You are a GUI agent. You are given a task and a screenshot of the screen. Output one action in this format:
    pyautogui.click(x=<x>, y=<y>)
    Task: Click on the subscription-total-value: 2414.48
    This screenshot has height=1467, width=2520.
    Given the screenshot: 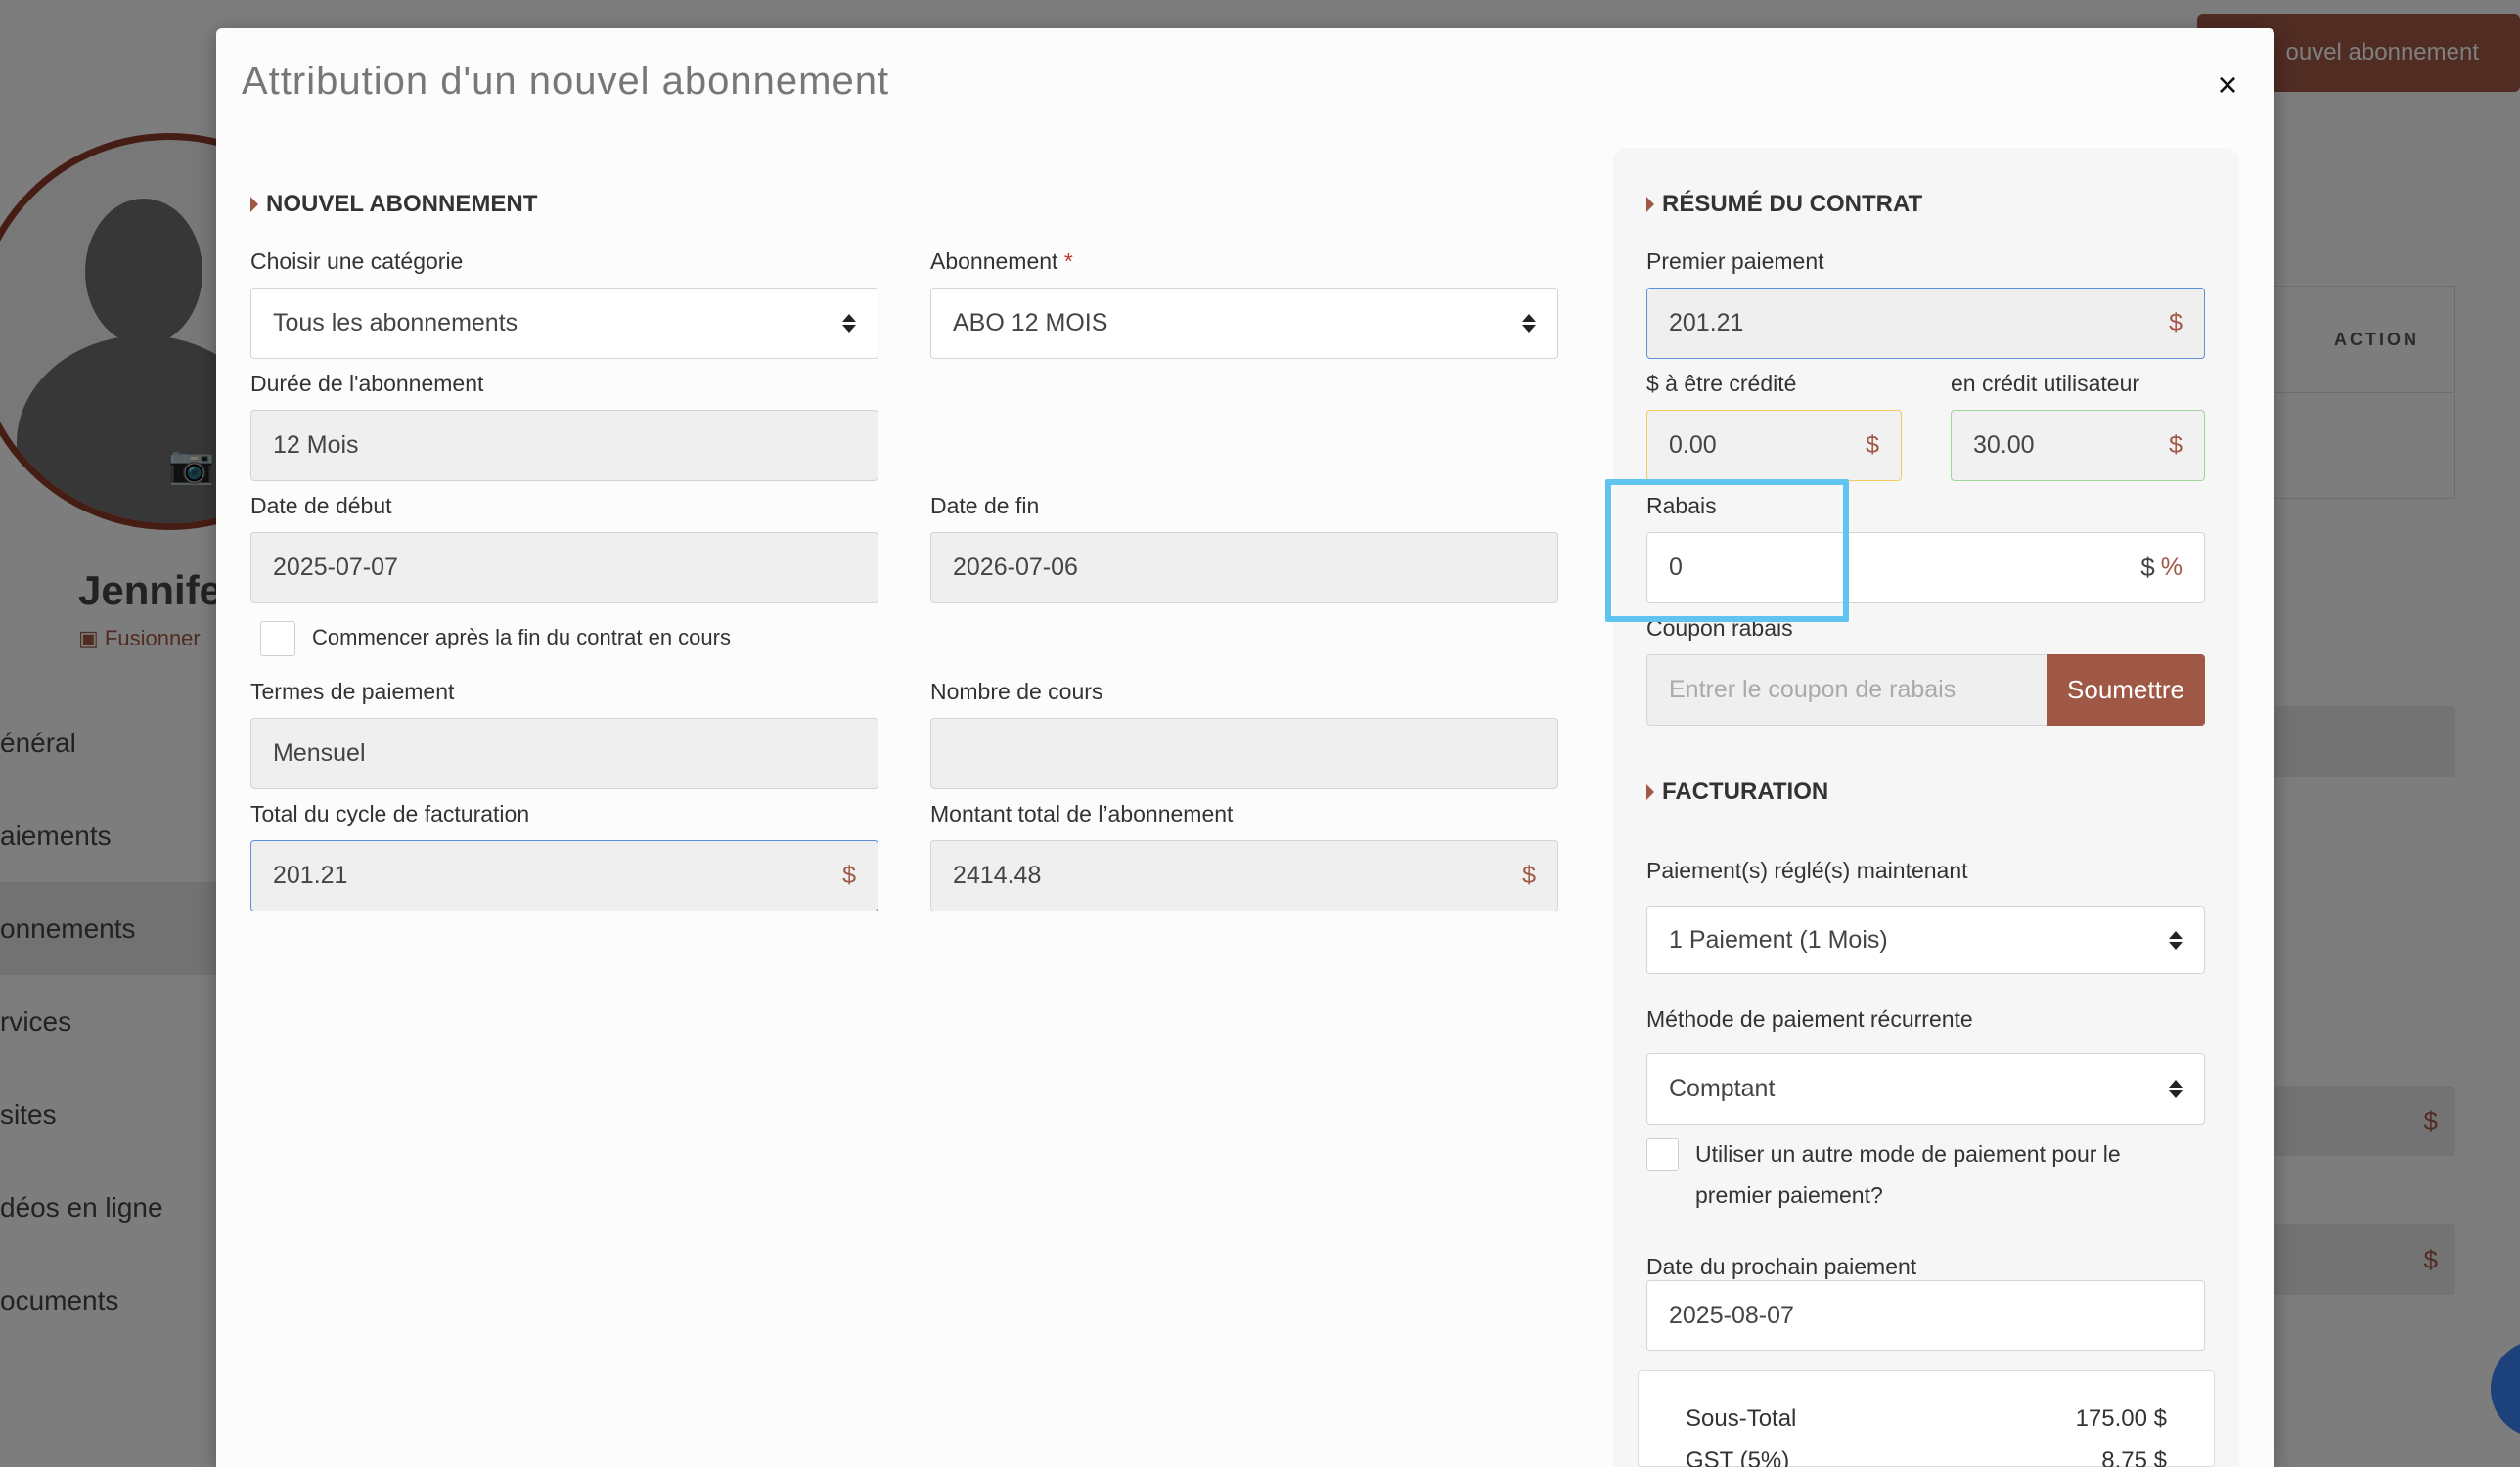 What is the action you would take?
    pyautogui.click(x=997, y=875)
    